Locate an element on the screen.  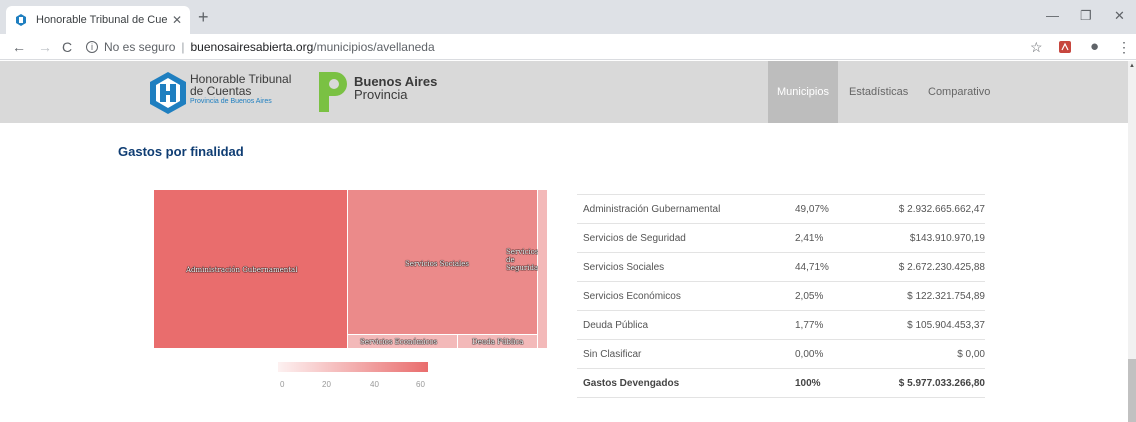
treemap-label-deuda: Deuda Pública is located at coordinates (498, 342).